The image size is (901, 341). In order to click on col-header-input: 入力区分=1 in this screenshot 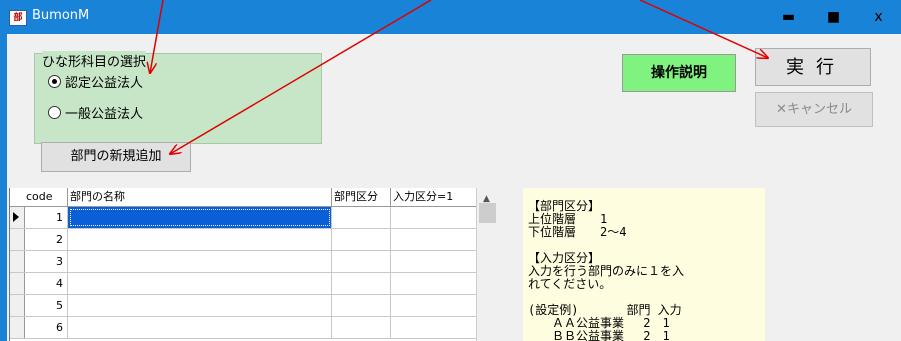, I will do `click(434, 197)`.